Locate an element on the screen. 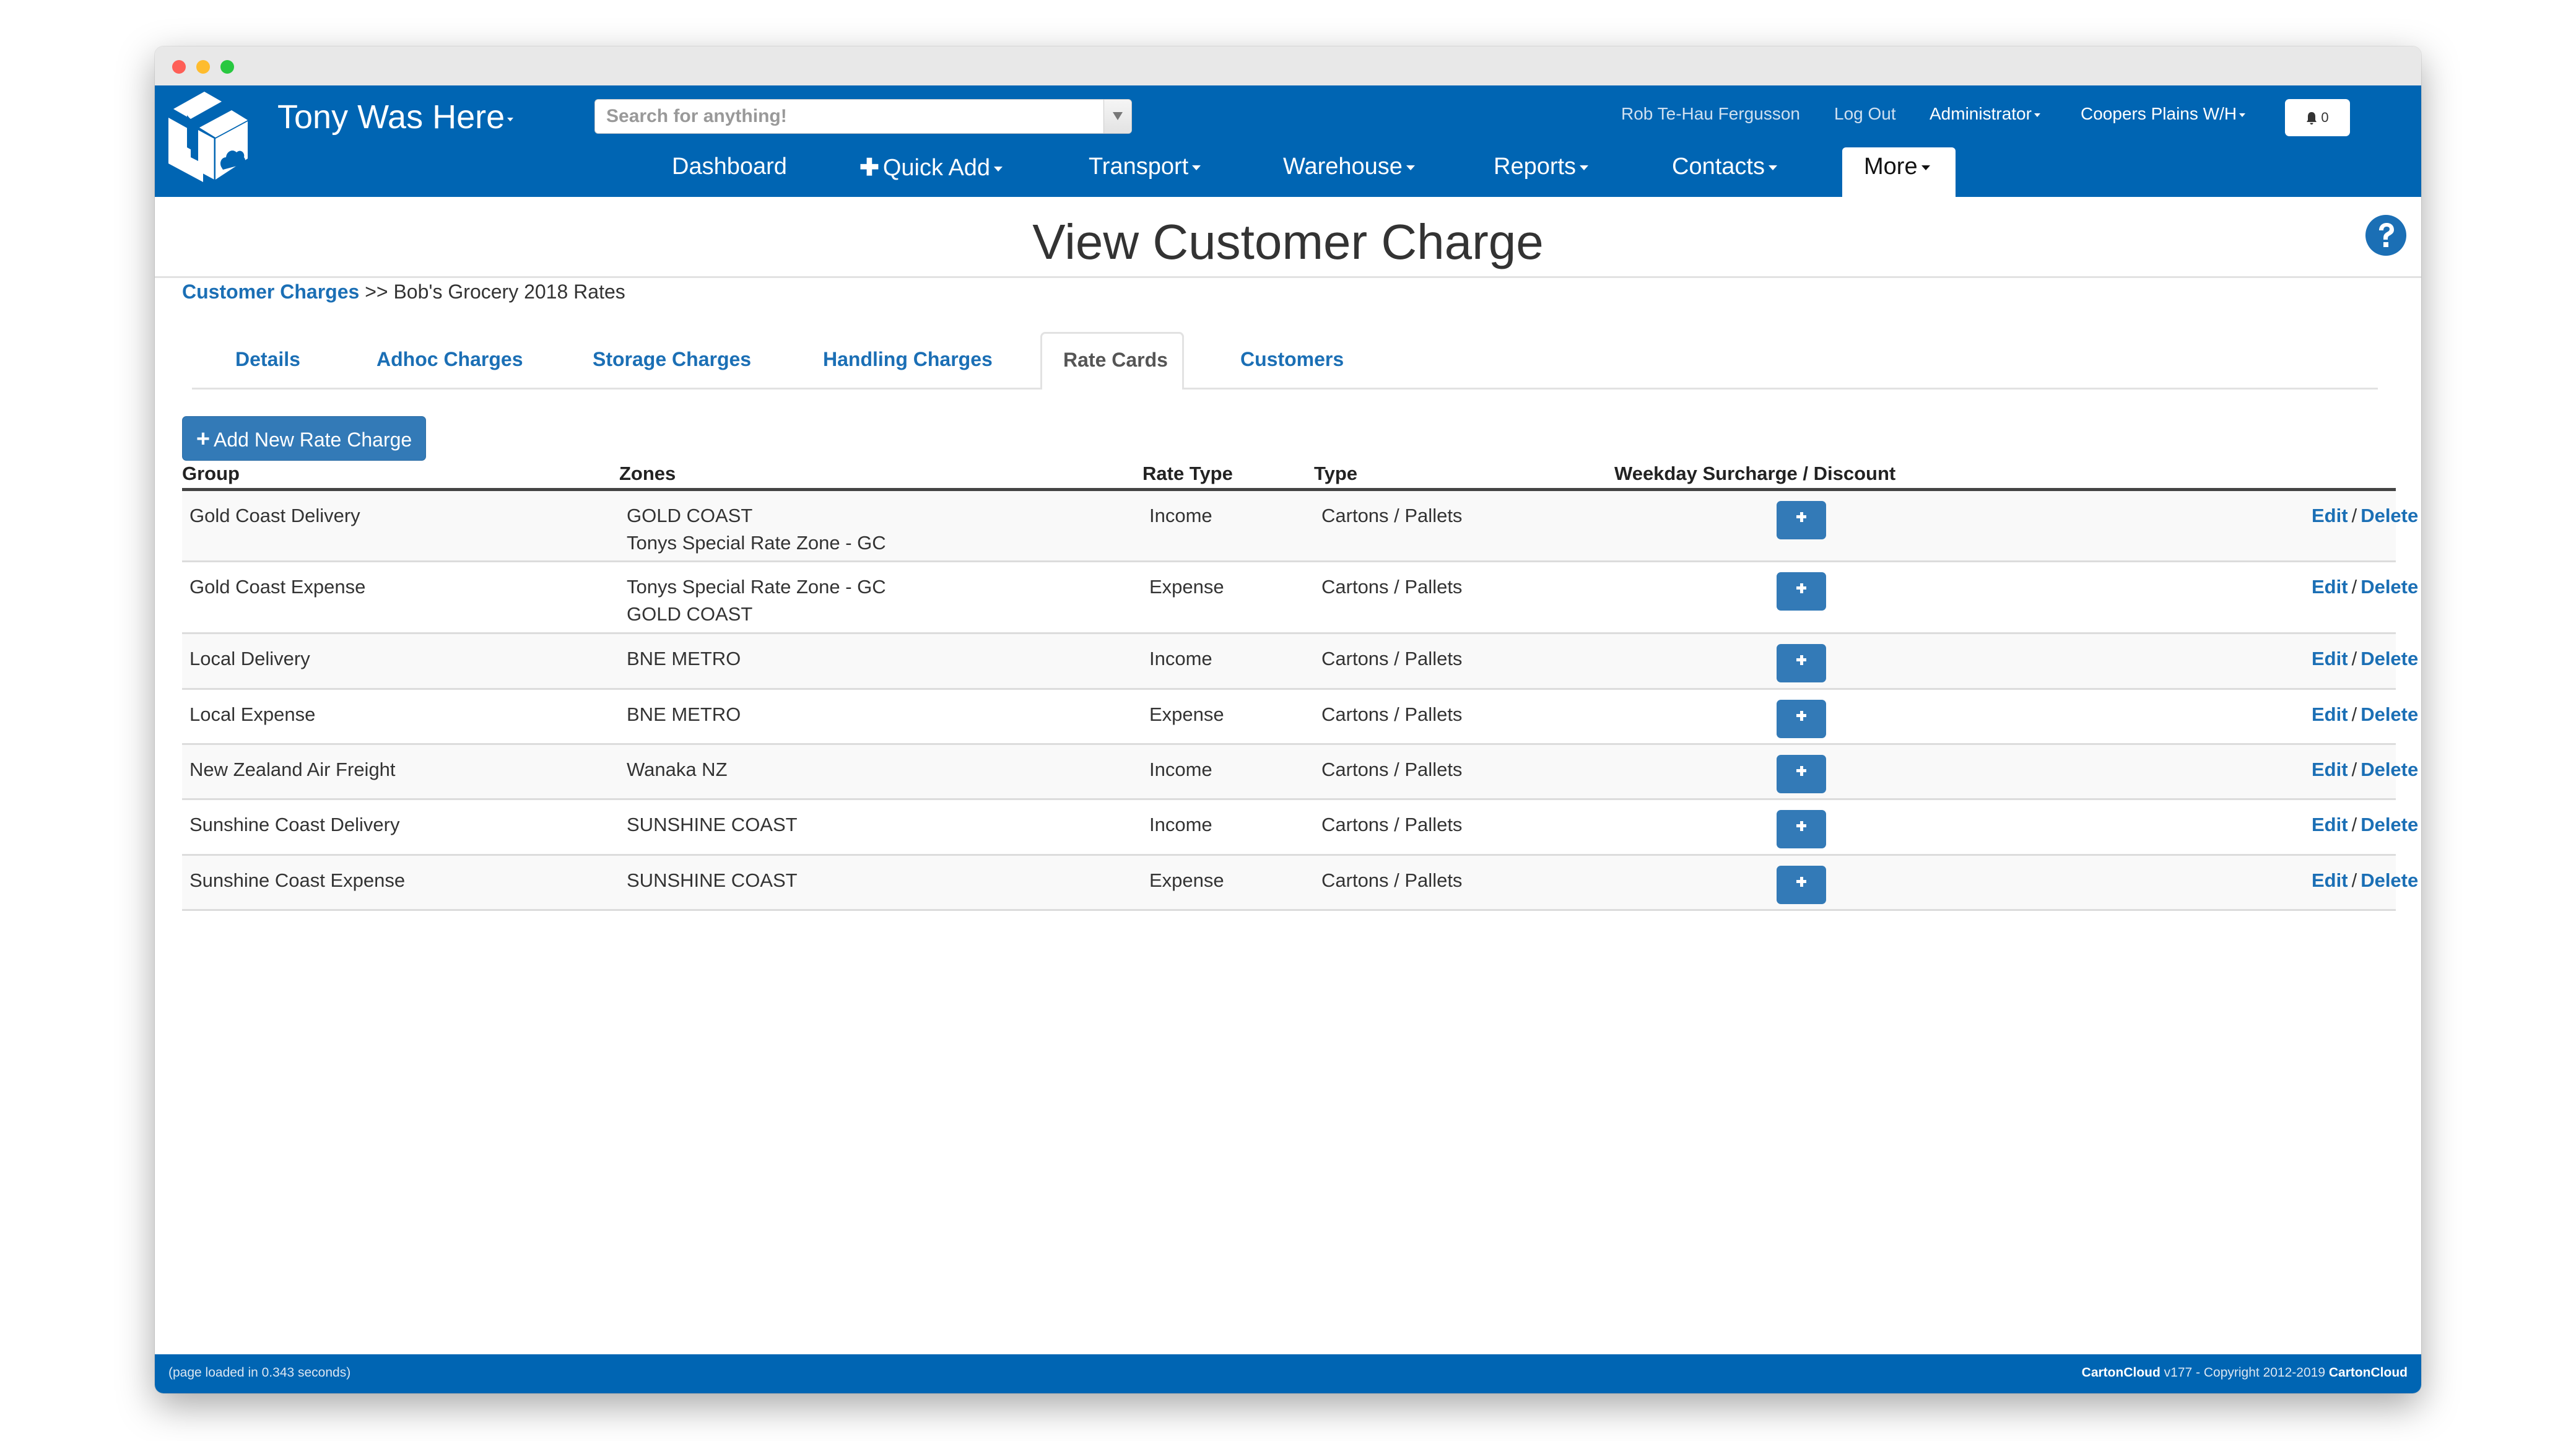  tab-handling-charges: Handling Charges is located at coordinates (908, 359).